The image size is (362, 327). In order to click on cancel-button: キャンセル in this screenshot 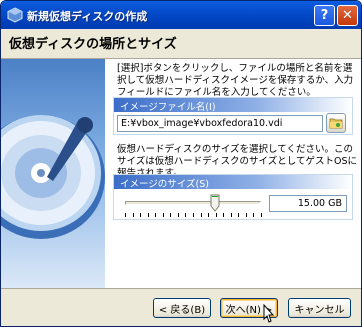, I will do `click(319, 308)`.